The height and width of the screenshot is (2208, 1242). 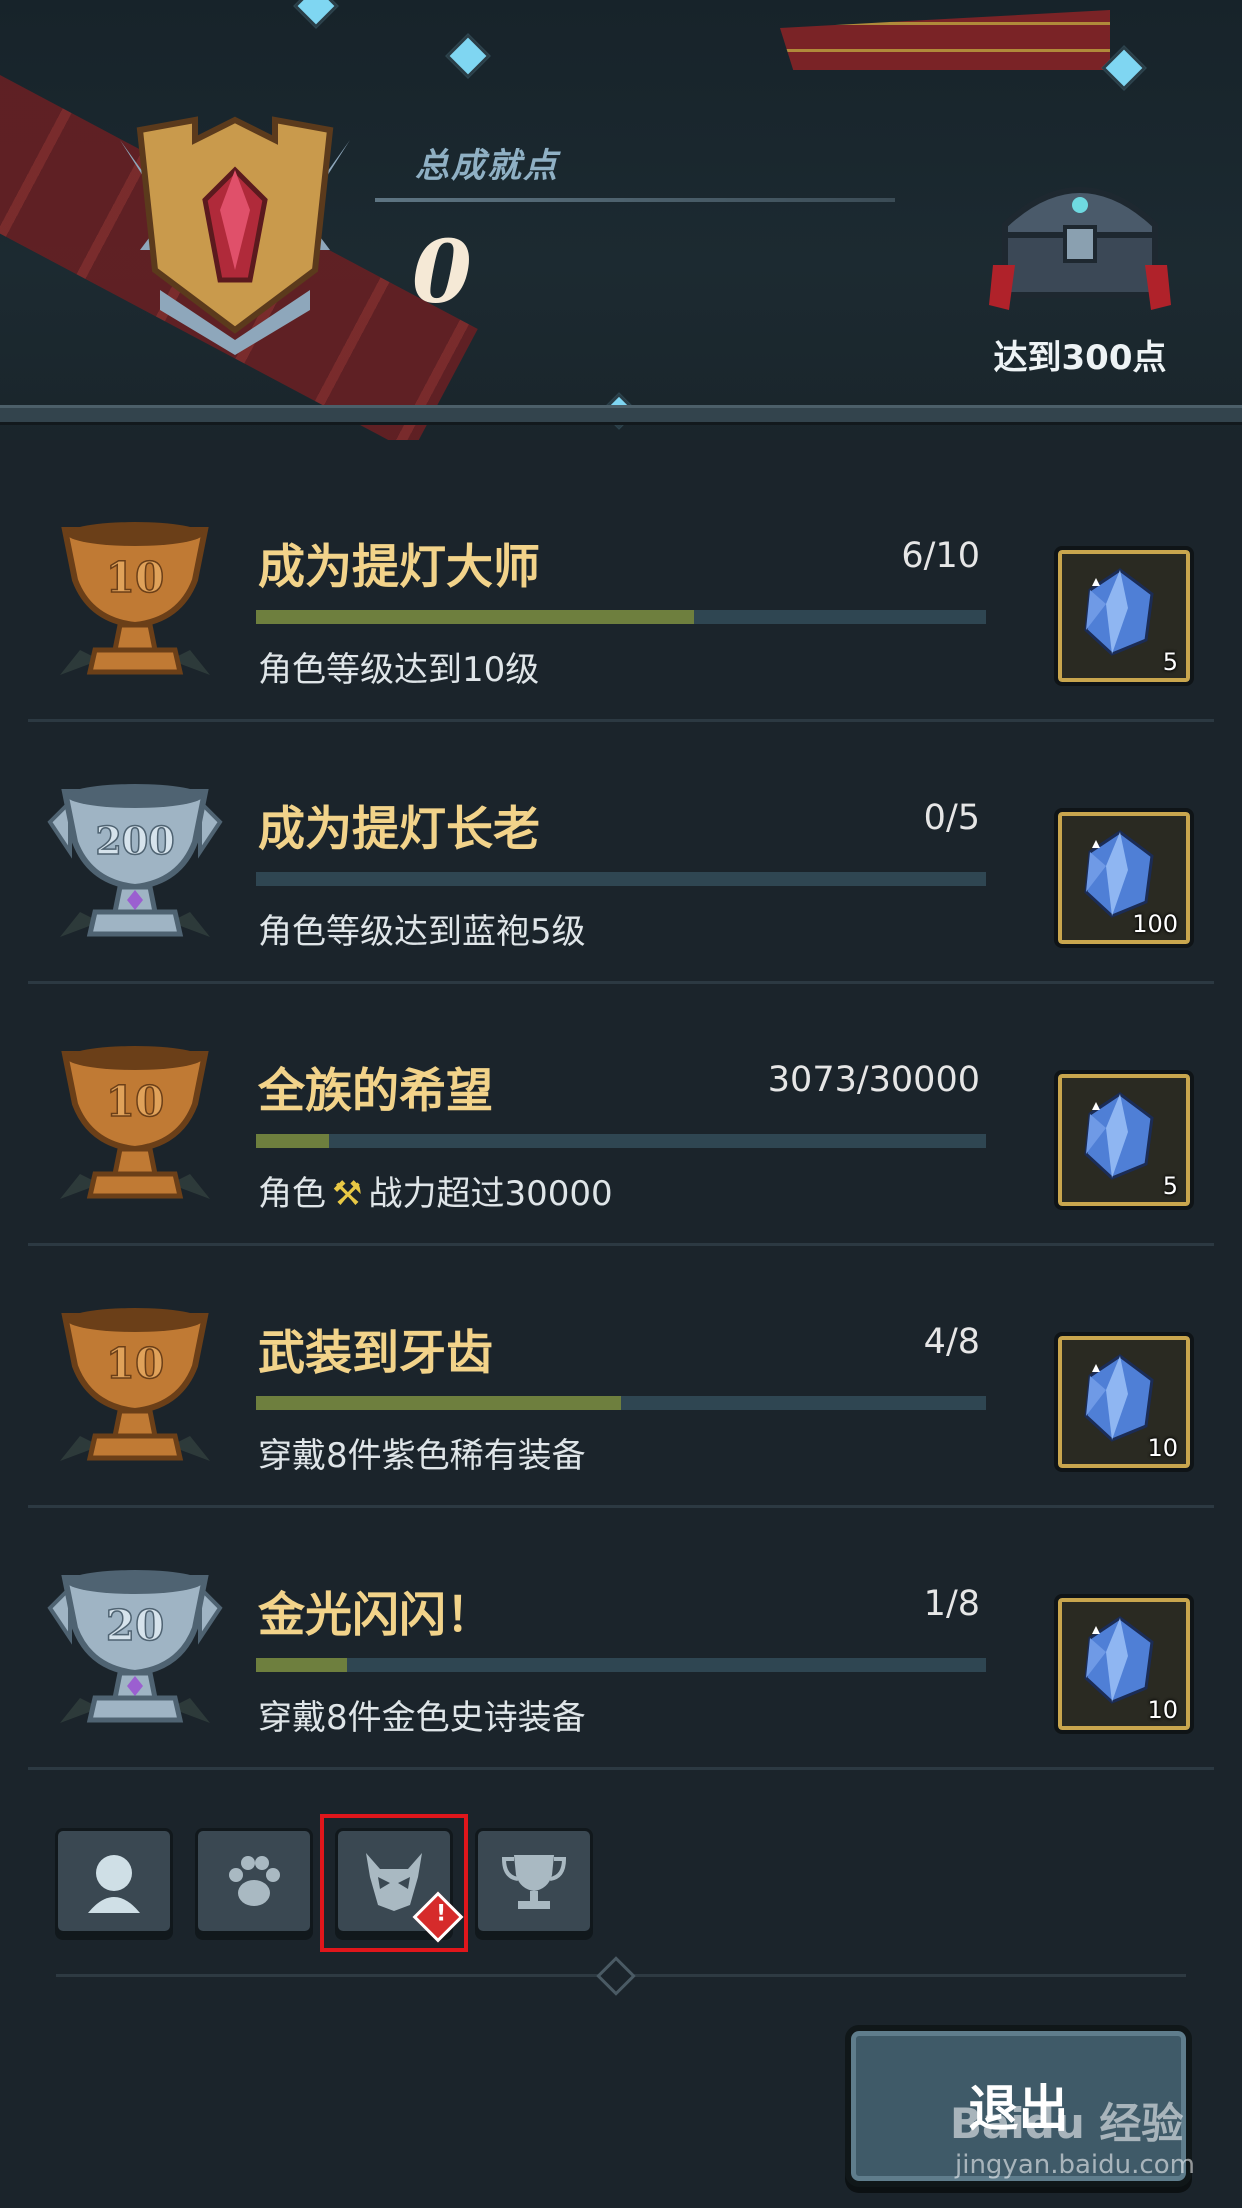 I want to click on achievement-description: 穿戴8件金色史诗装备, so click(x=422, y=1714).